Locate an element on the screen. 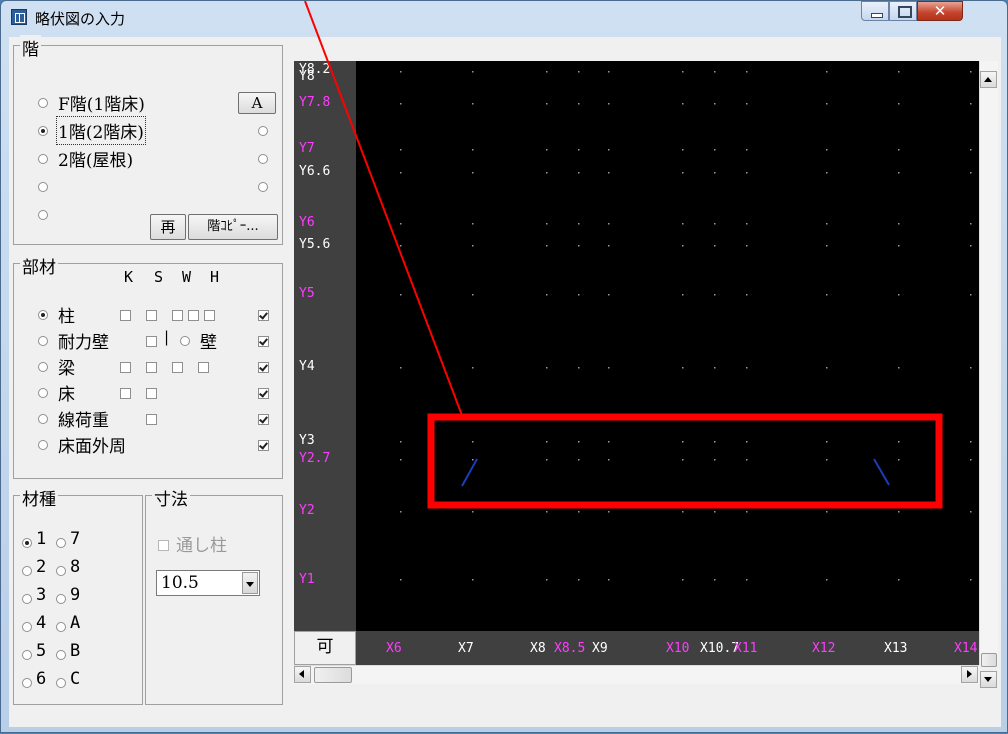  beam-check-h is located at coordinates (203, 367).